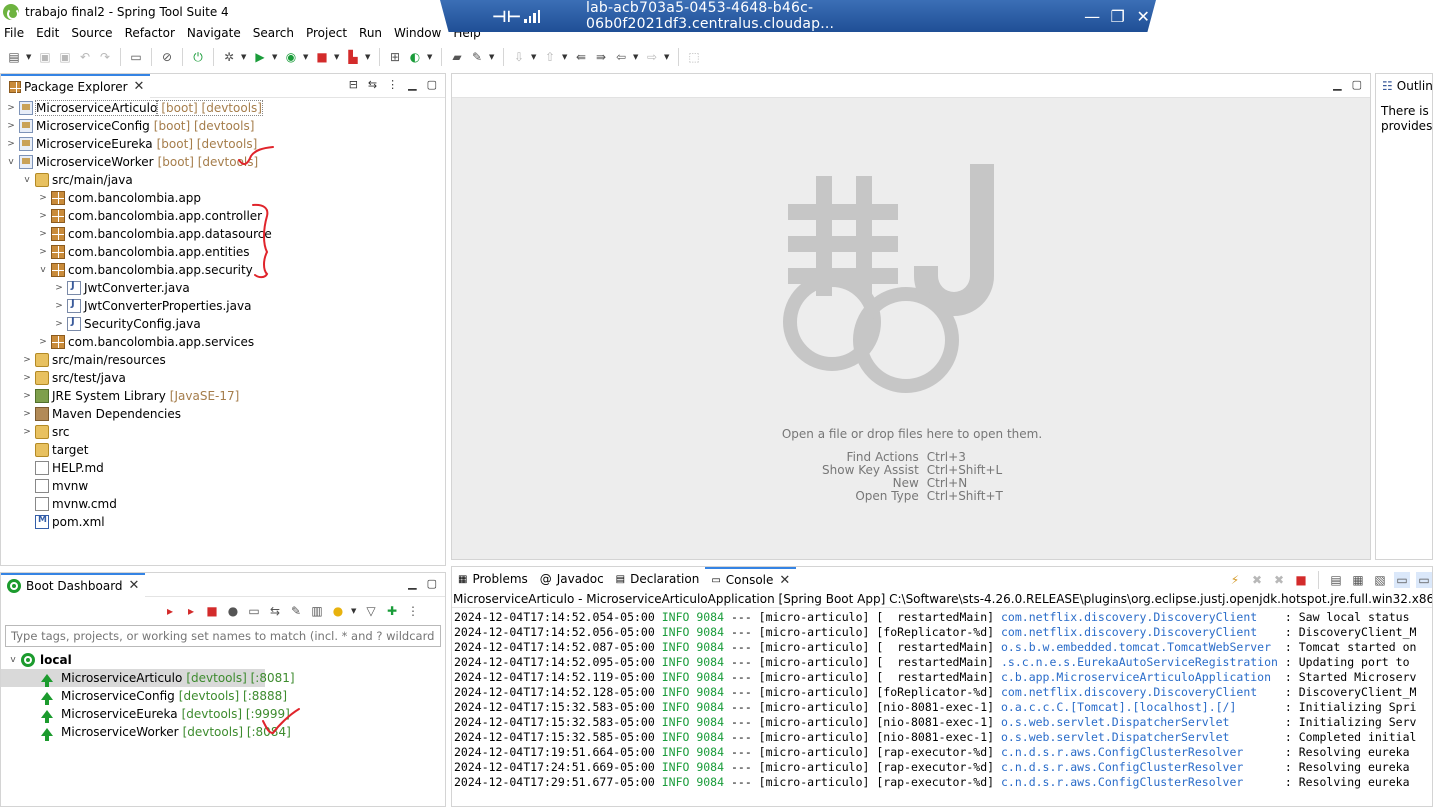 The width and height of the screenshot is (1433, 807). I want to click on new-dropdown-icon: ▼, so click(29, 57).